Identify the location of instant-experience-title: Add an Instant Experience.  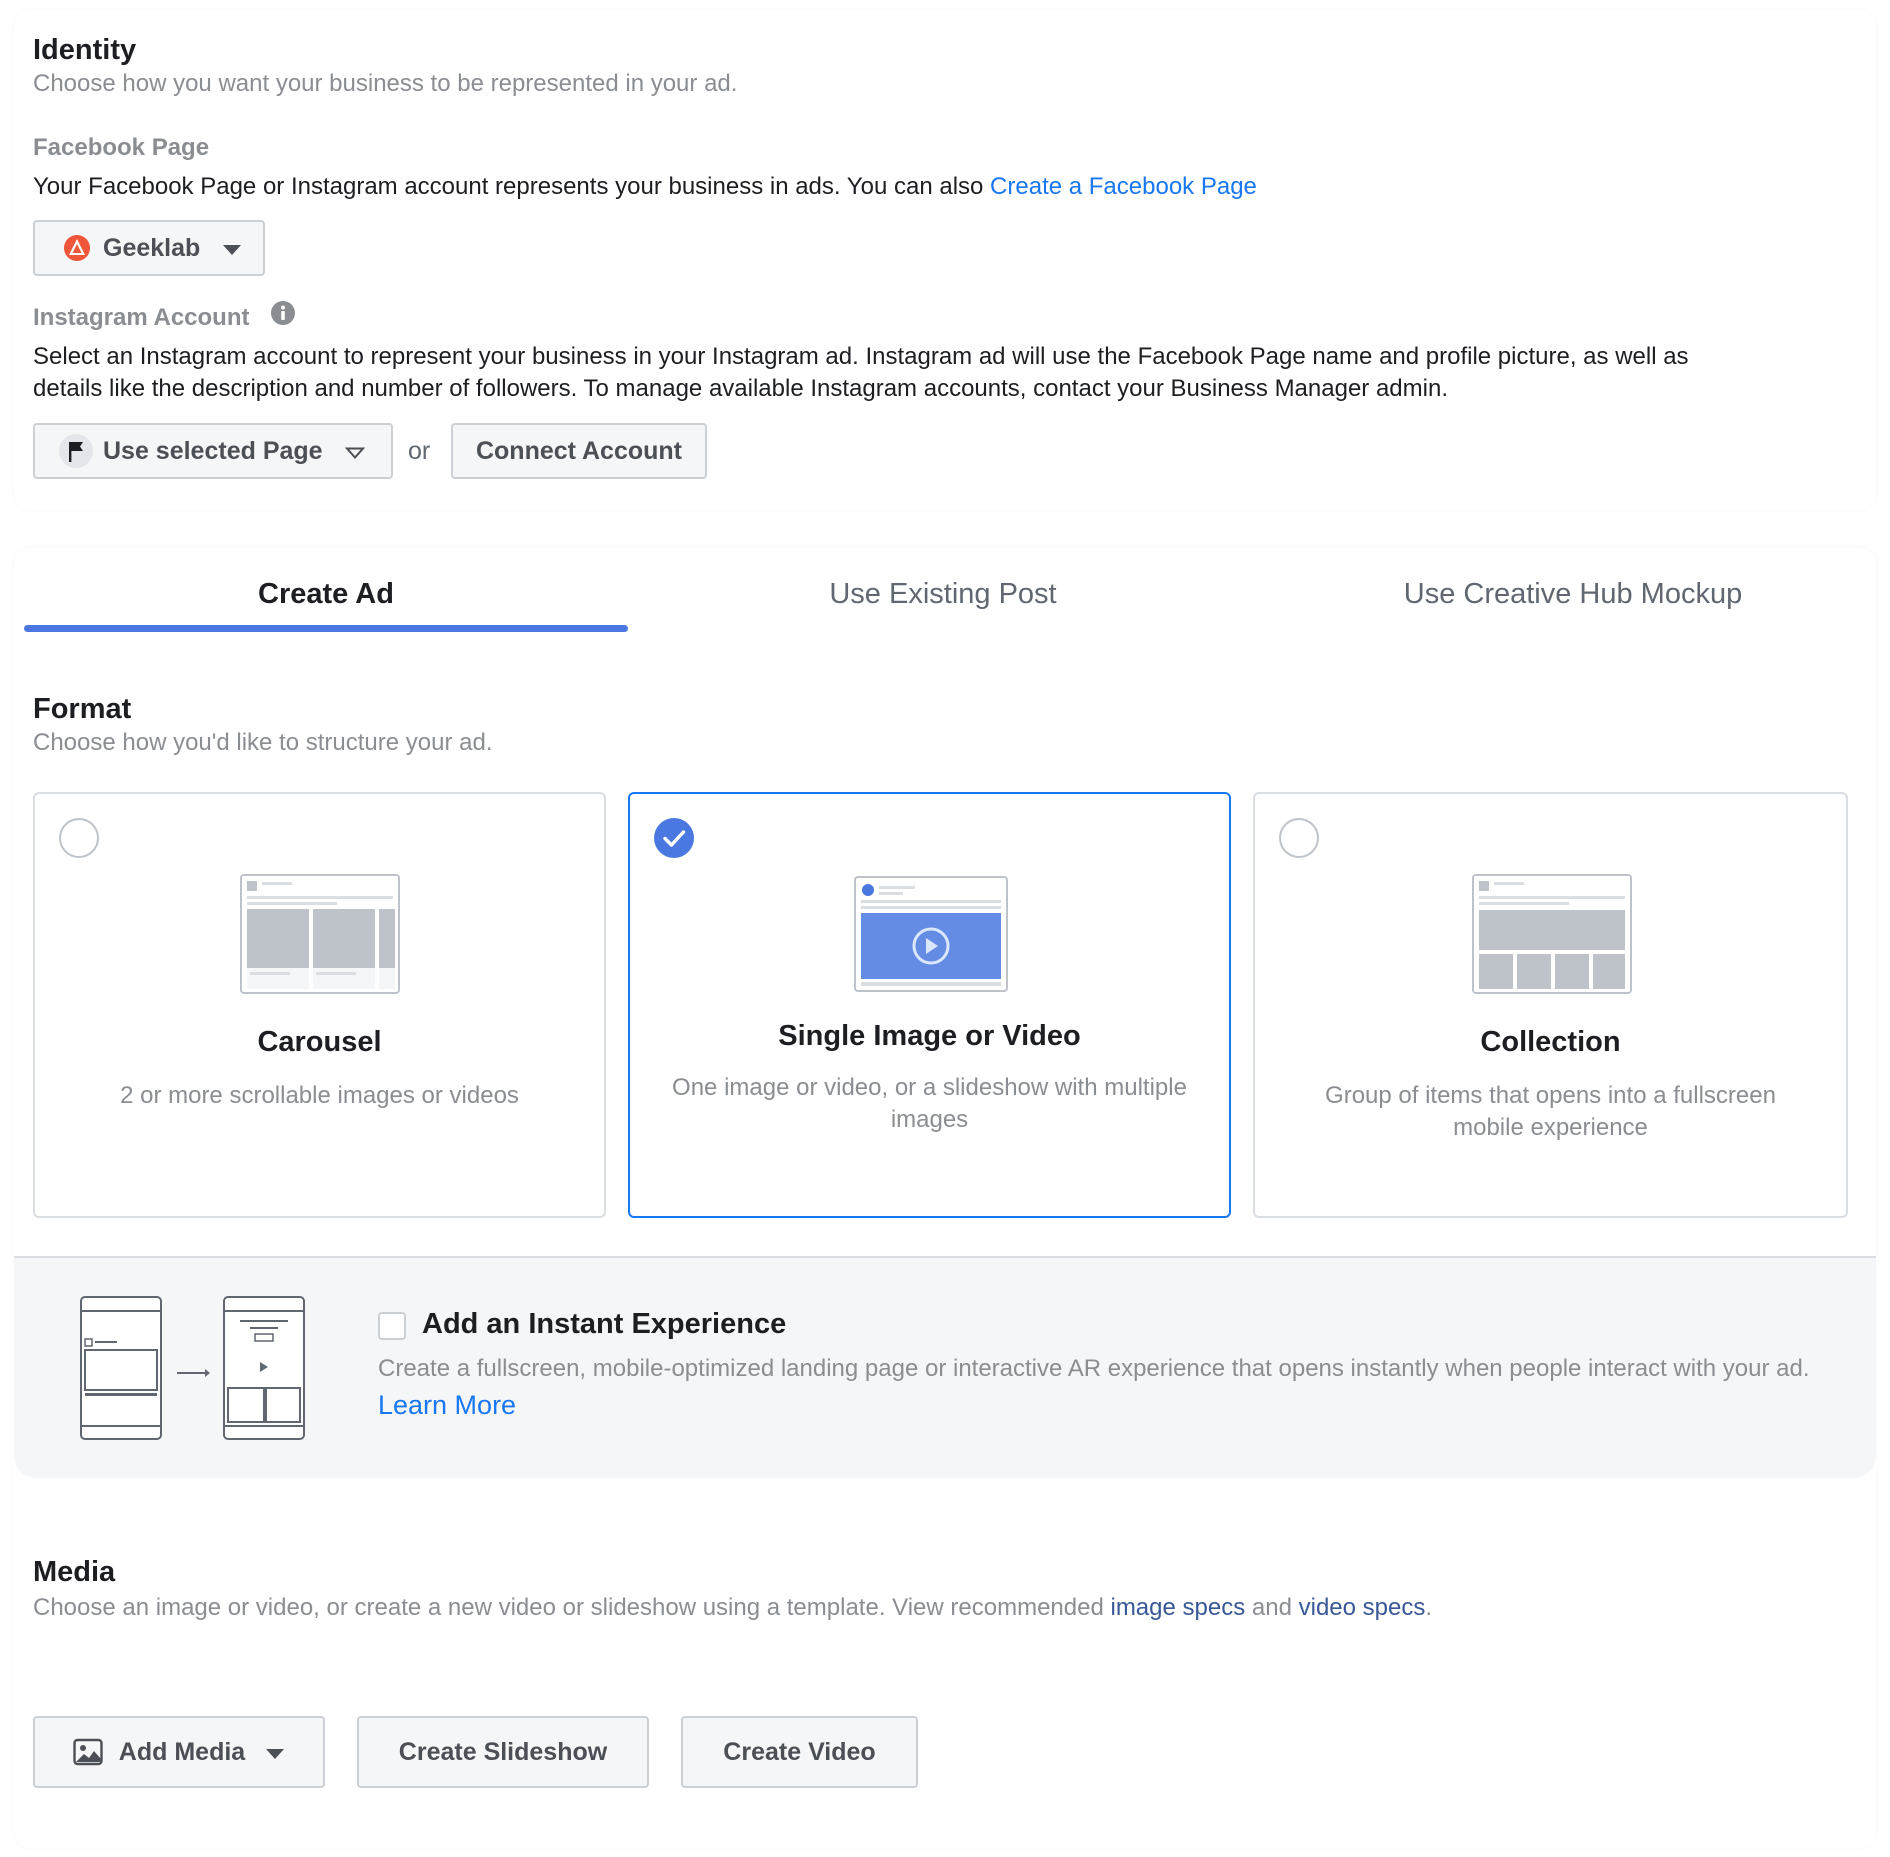
(604, 1324).